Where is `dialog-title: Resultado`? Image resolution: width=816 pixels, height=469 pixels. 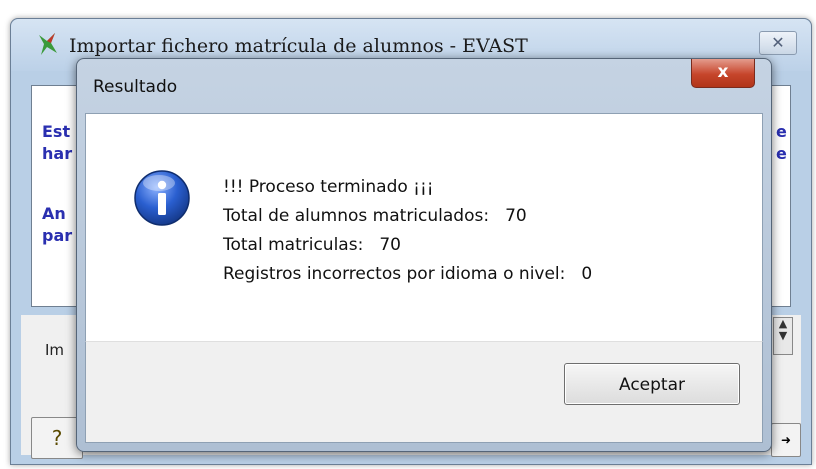
dialog-title: Resultado is located at coordinates (135, 87).